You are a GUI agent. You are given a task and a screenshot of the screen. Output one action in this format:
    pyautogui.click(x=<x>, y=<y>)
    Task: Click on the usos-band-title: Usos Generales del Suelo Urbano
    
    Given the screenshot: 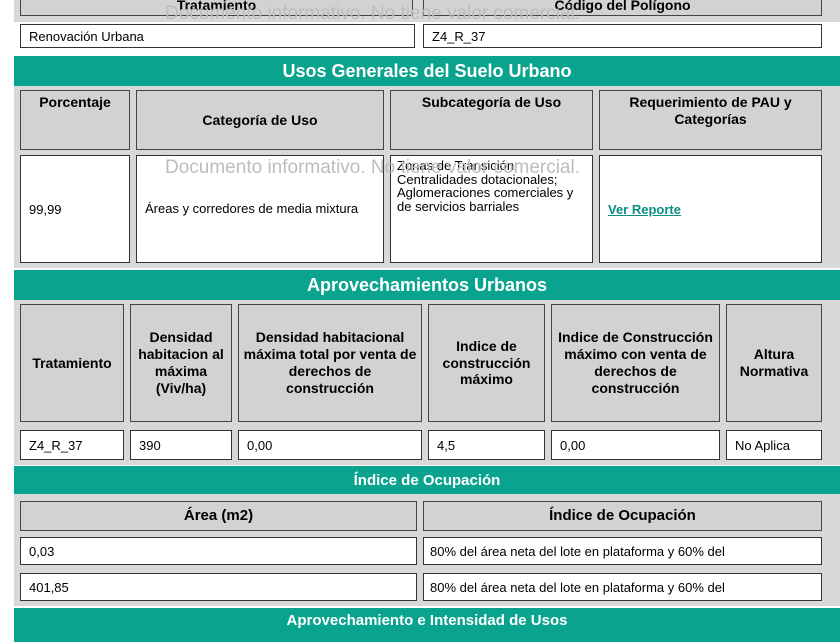 What is the action you would take?
    pyautogui.click(x=427, y=71)
    